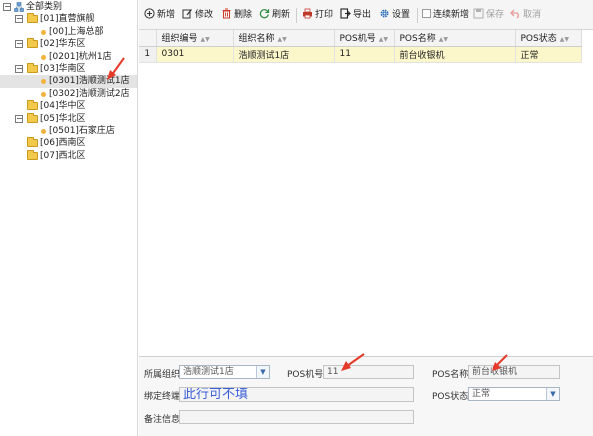 The image size is (593, 436). Describe the element at coordinates (362, 15) in the screenshot. I see `export-label: 导出` at that location.